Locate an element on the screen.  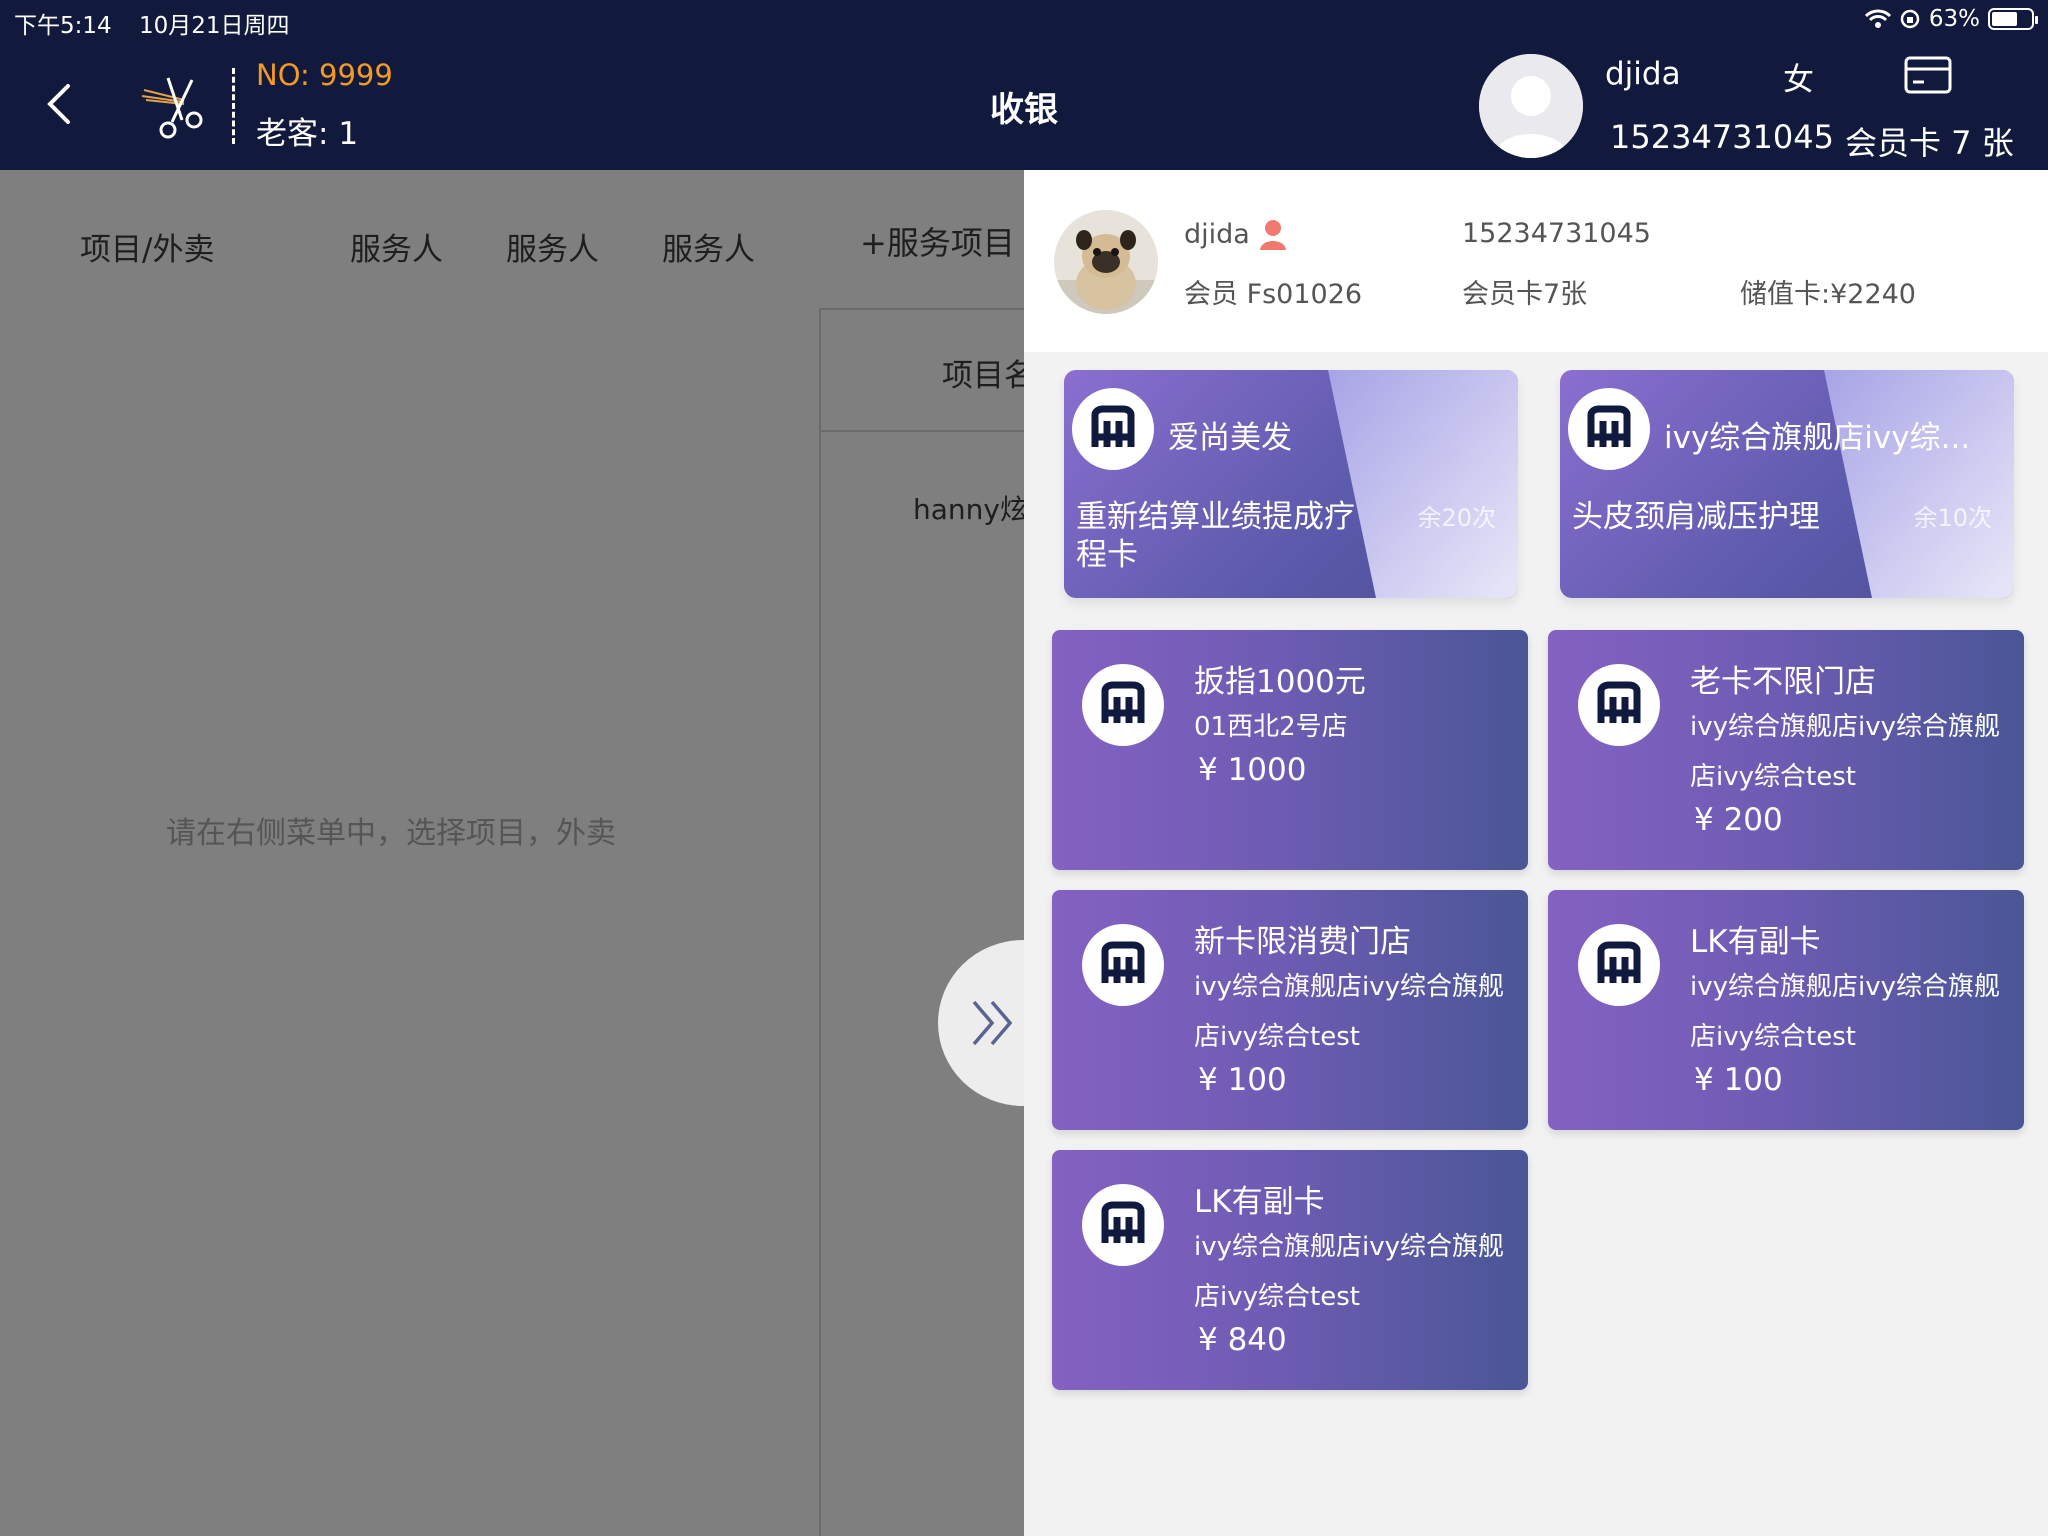
value-card-price: ¥ 1000 is located at coordinates (1252, 770).